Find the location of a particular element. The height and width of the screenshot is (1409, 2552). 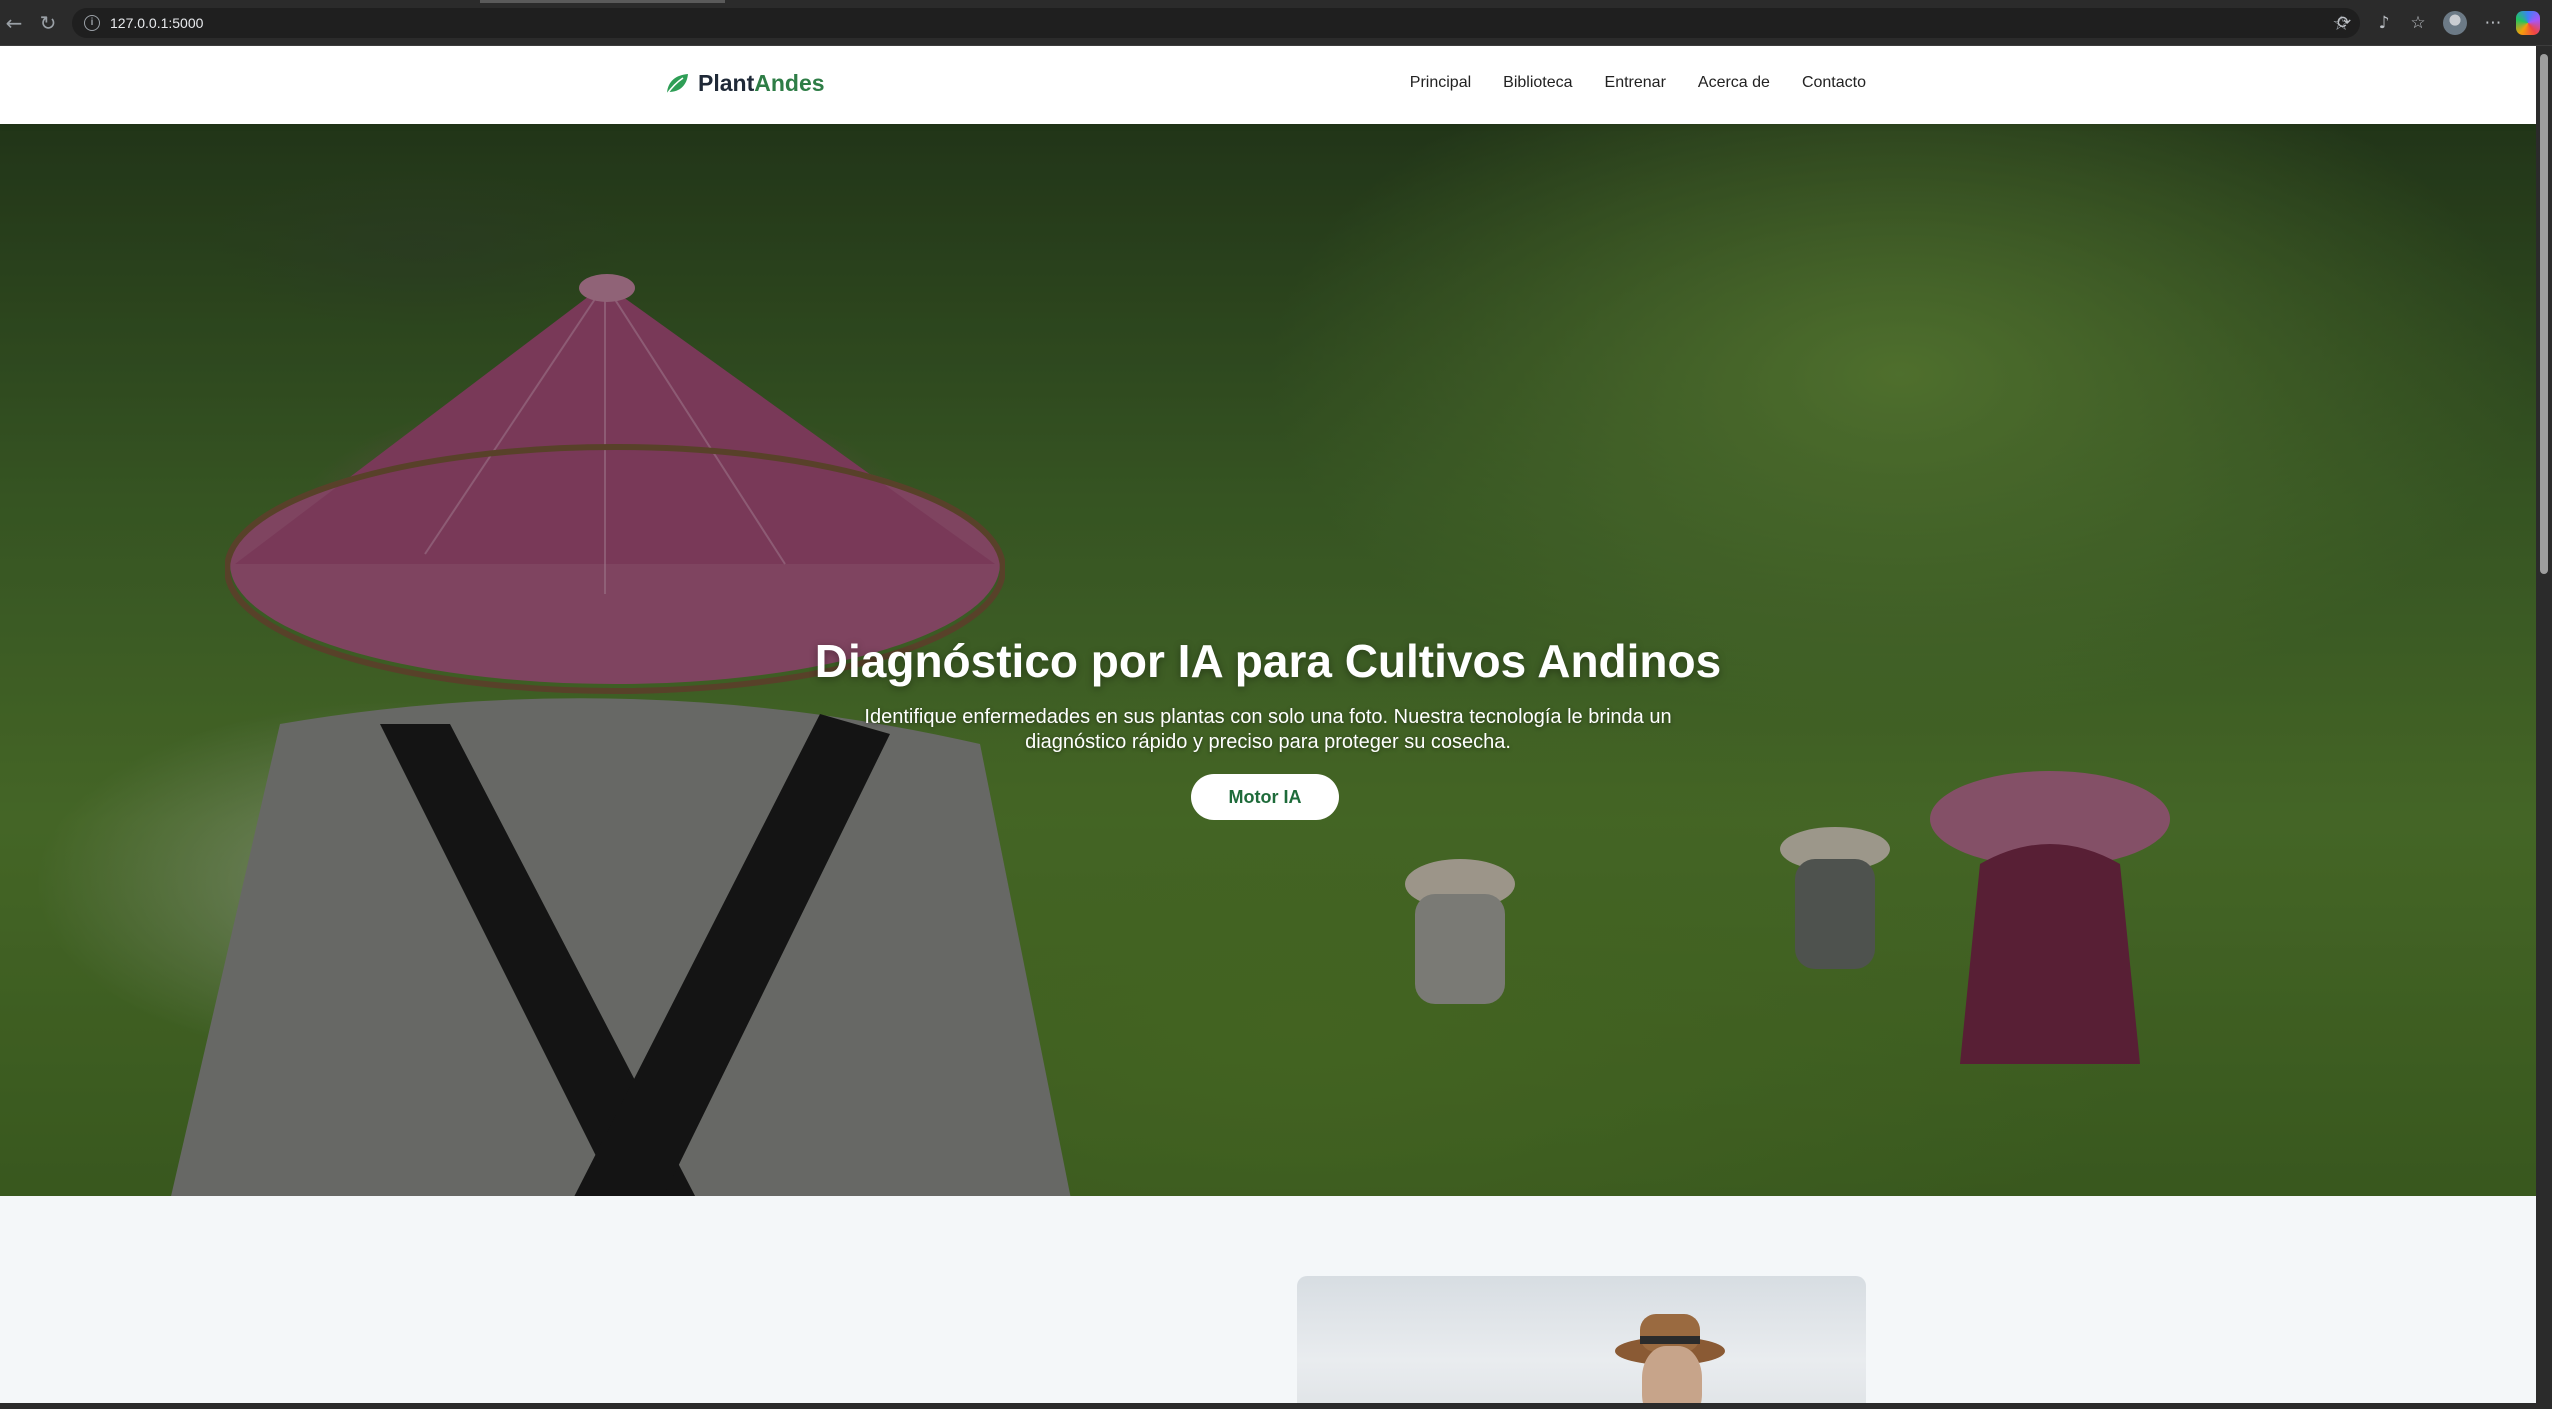

brand-name-part2: Andes is located at coordinates (789, 83).